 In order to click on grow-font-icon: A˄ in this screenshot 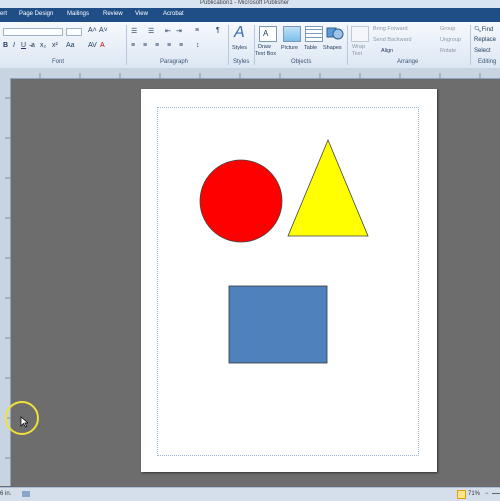, I will do `click(92, 30)`.